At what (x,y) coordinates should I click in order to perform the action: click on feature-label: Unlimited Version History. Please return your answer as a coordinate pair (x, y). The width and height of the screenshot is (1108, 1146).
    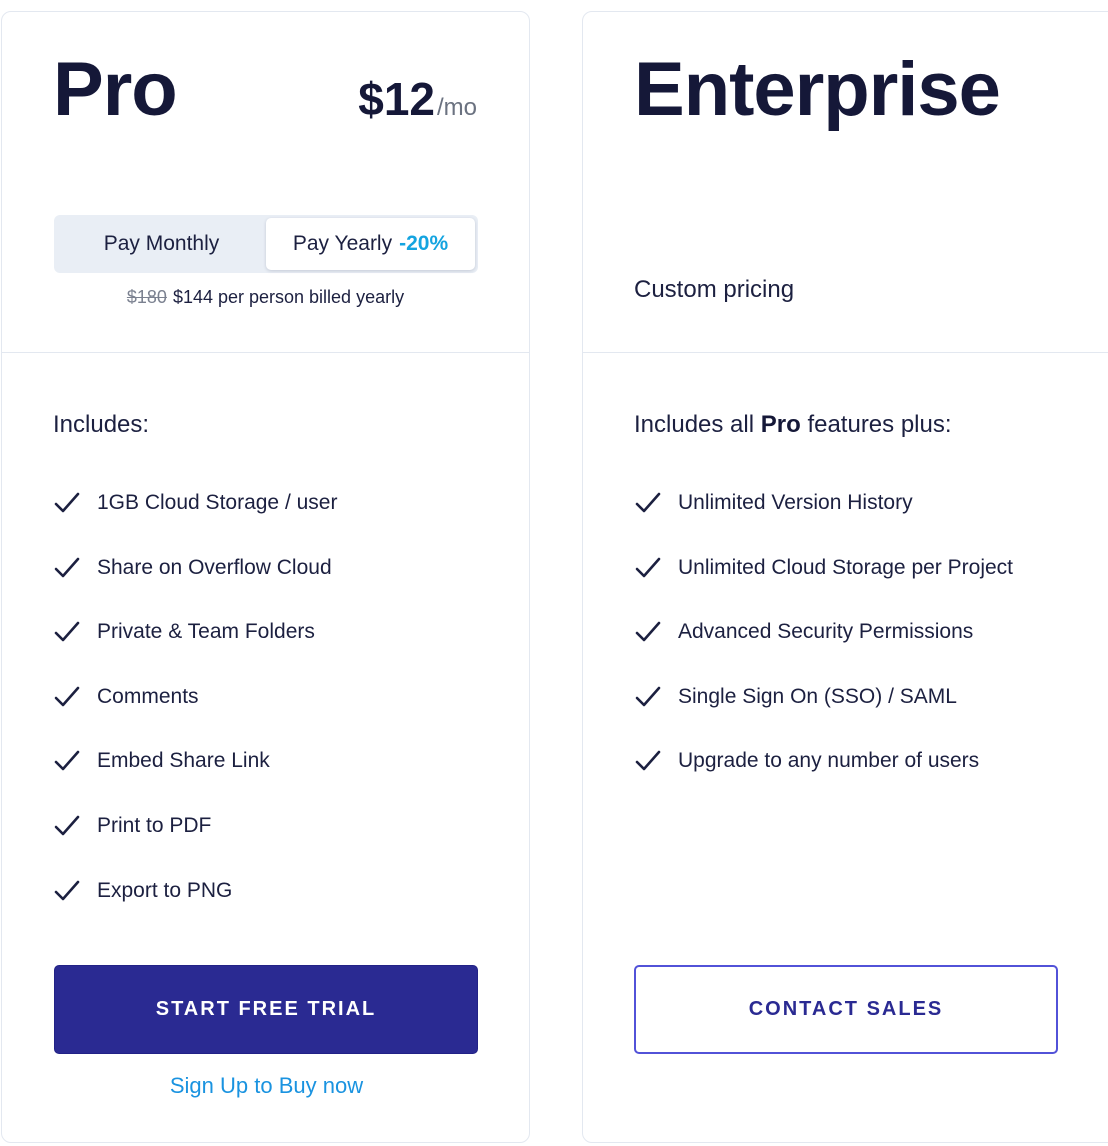
    Looking at the image, I should click on (795, 502).